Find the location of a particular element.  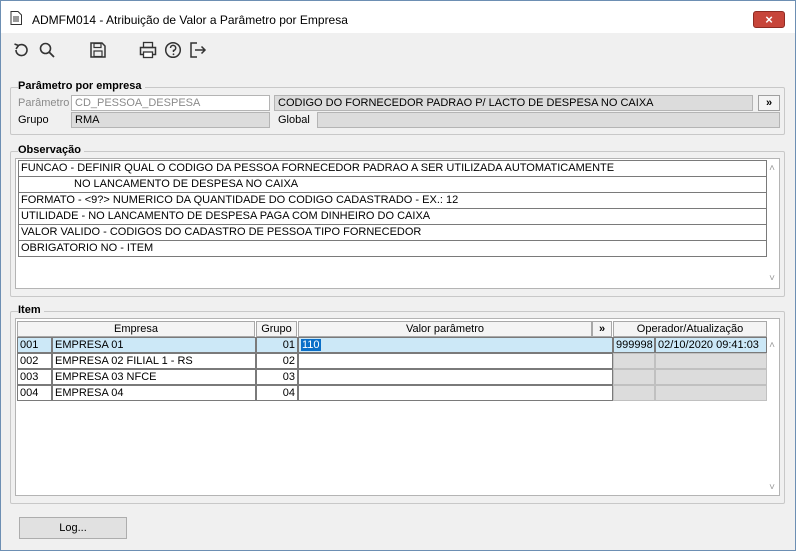

observacao-line: OBRIGATORIO NO - ITEM is located at coordinates (392, 248).